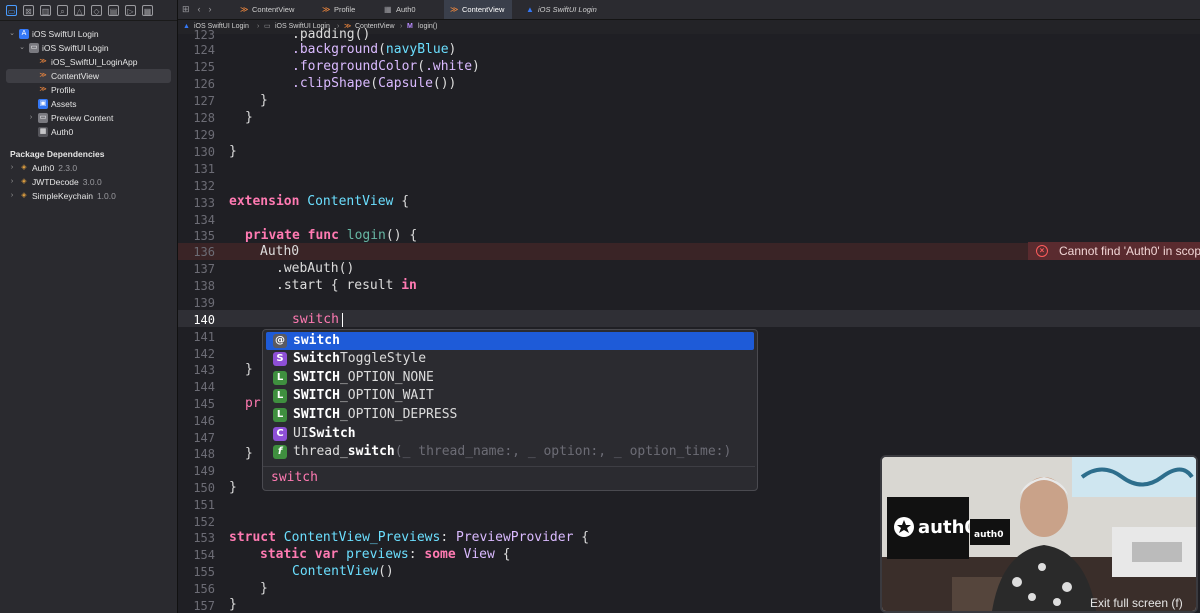 Image resolution: width=1200 pixels, height=613 pixels. I want to click on line-number: 139, so click(204, 303).